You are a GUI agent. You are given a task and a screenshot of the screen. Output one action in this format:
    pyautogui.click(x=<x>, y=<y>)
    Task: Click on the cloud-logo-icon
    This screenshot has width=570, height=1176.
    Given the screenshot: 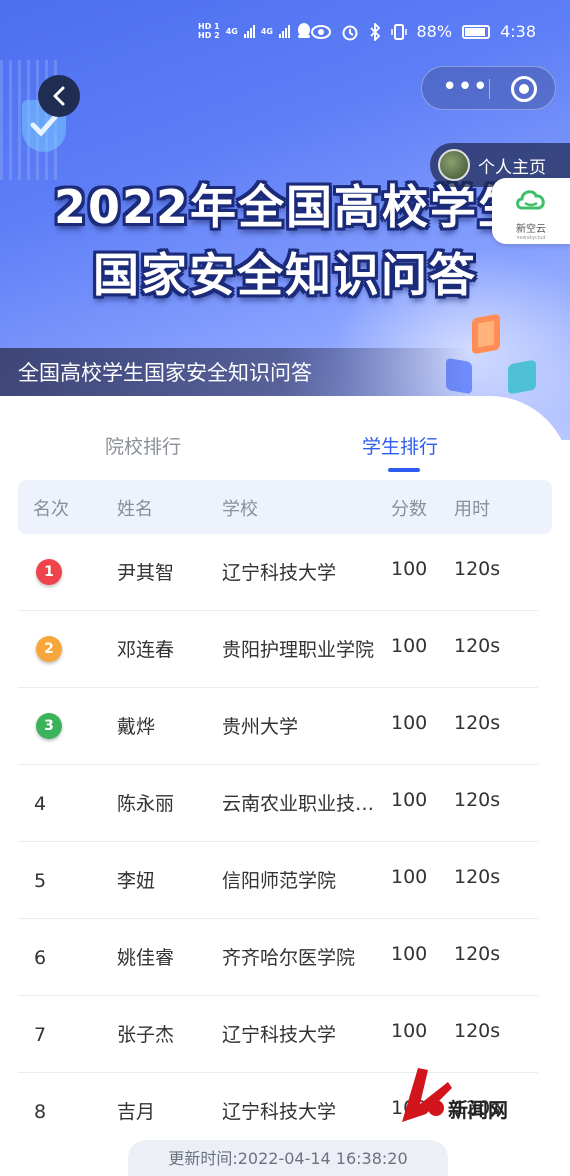 What is the action you would take?
    pyautogui.click(x=530, y=200)
    